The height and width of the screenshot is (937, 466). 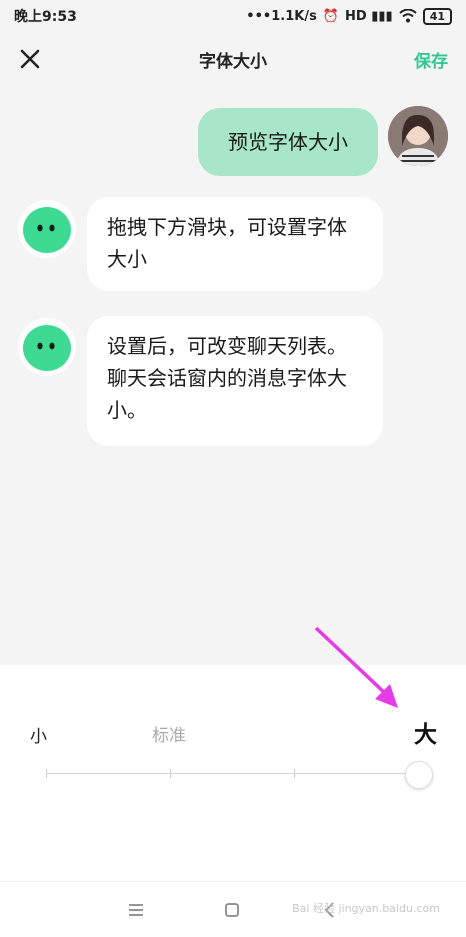 What do you see at coordinates (366, 908) in the screenshot?
I see `watermark: Bai 经验 jingyan.baidu.com` at bounding box center [366, 908].